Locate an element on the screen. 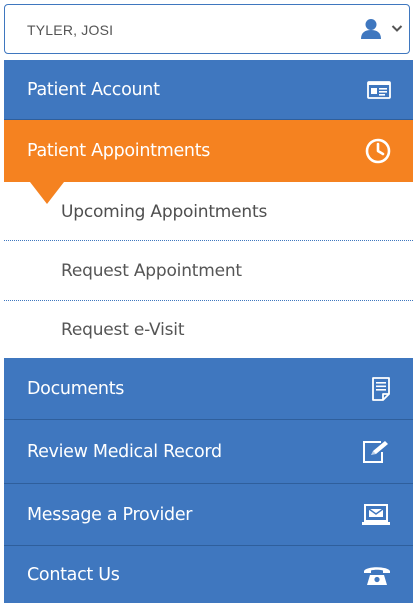  submenu-item-label: Request e-Visit is located at coordinates (123, 329).